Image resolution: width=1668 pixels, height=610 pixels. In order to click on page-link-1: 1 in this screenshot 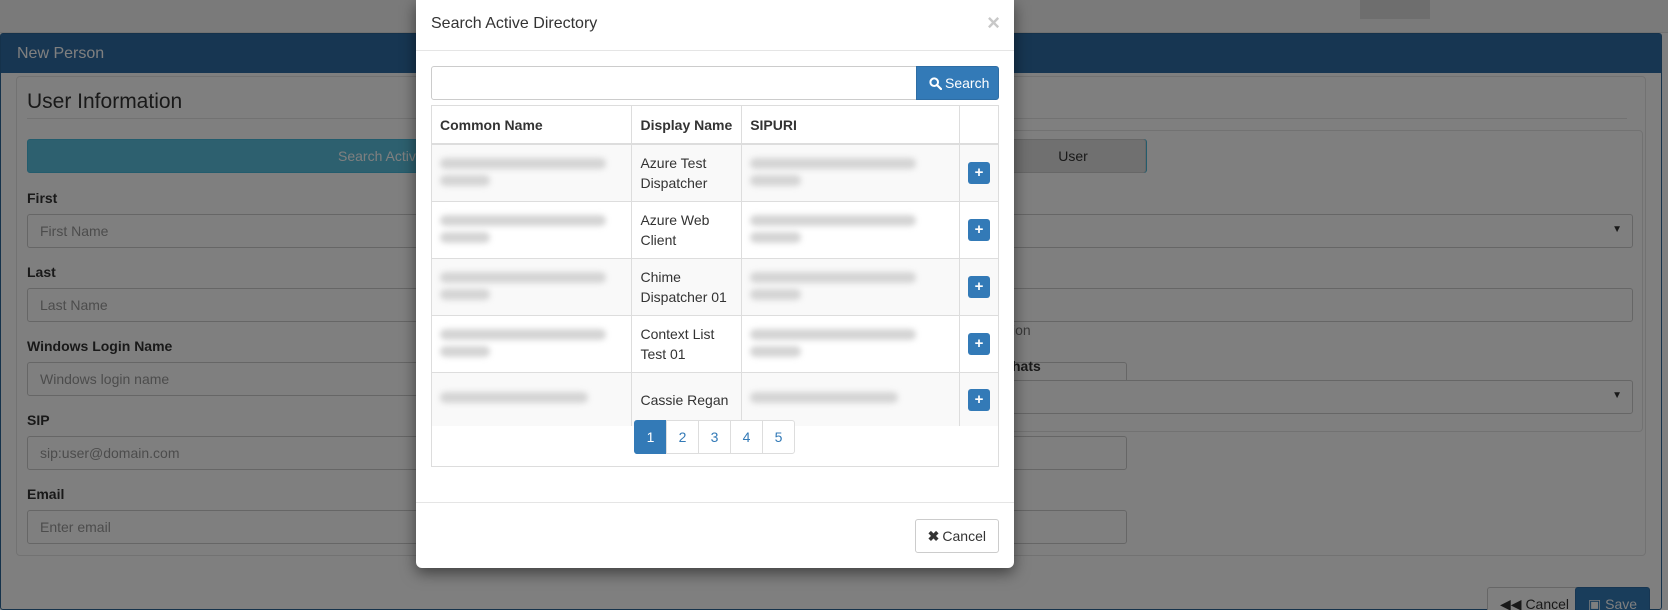, I will do `click(650, 437)`.